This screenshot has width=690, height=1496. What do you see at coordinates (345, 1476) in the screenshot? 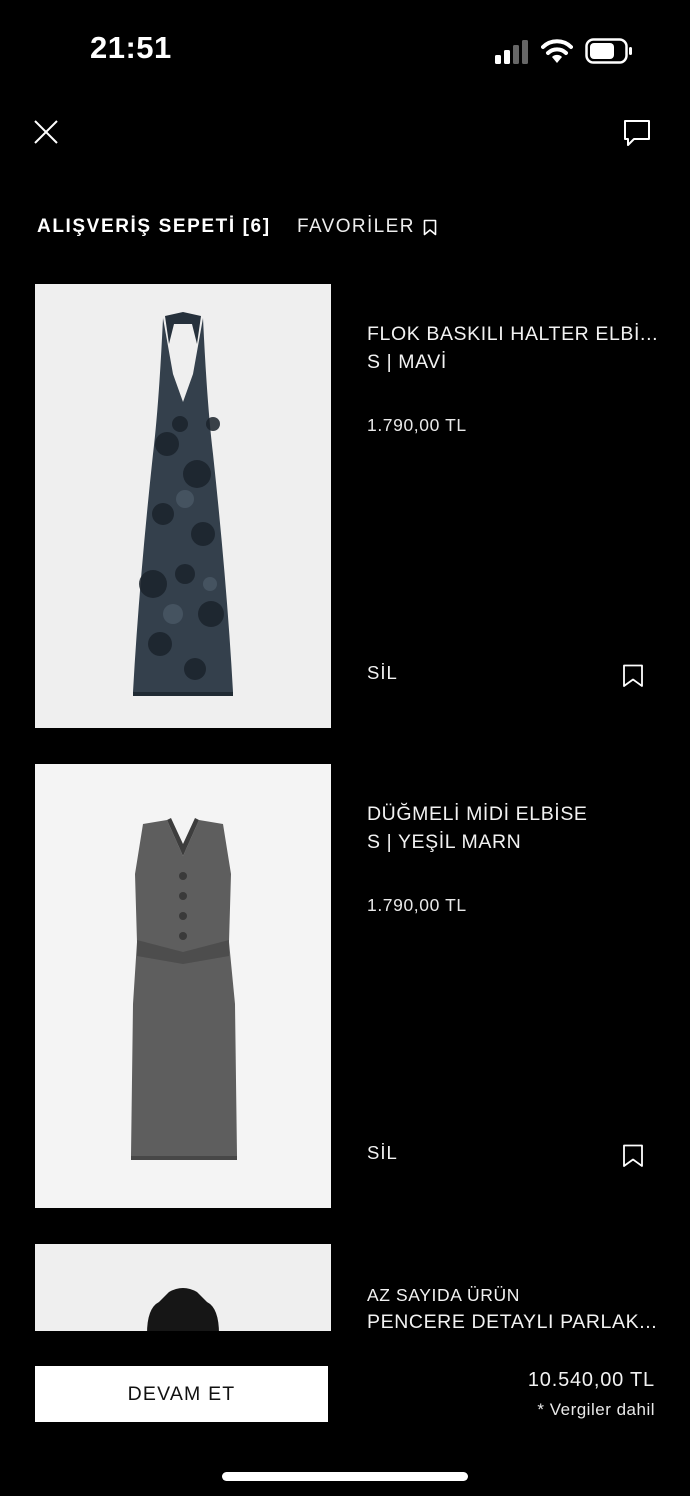
I see `home-indicator` at bounding box center [345, 1476].